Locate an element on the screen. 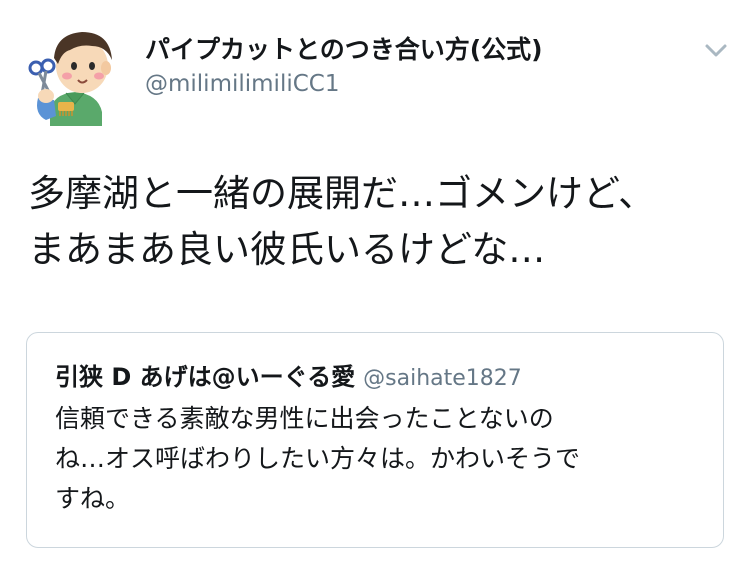 The height and width of the screenshot is (569, 750). author-display-name: パイプカットとのつき合い方(公式) is located at coordinates (415, 50).